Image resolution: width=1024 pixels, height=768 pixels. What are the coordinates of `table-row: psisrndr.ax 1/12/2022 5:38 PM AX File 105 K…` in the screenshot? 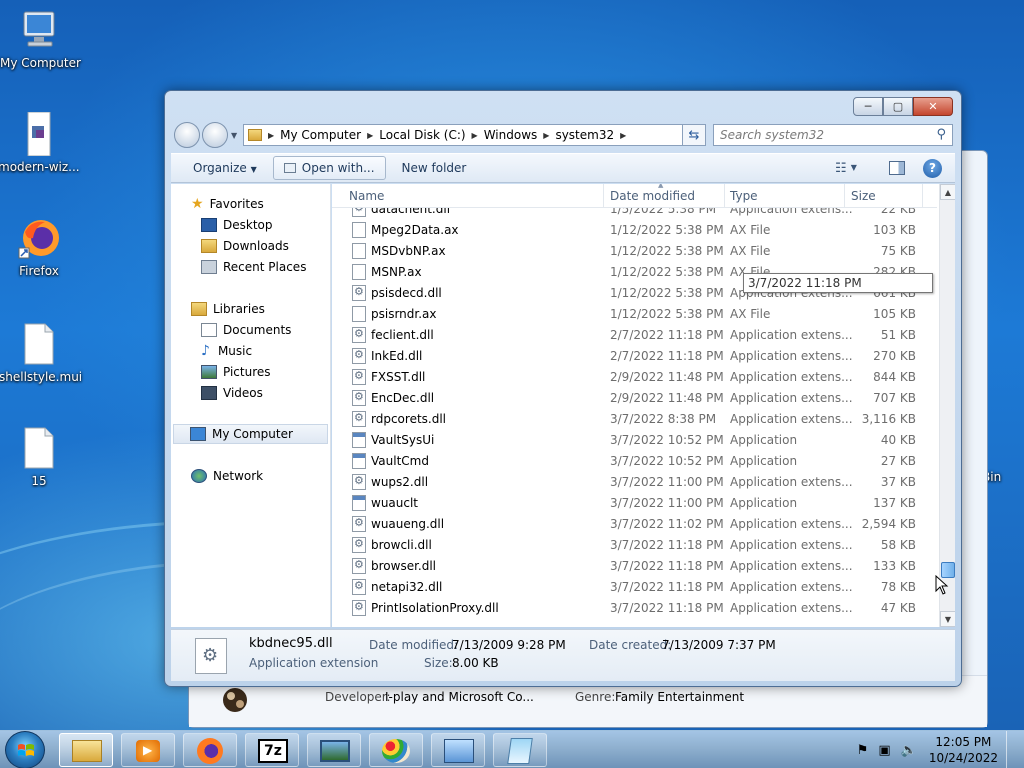 It's located at (634, 314).